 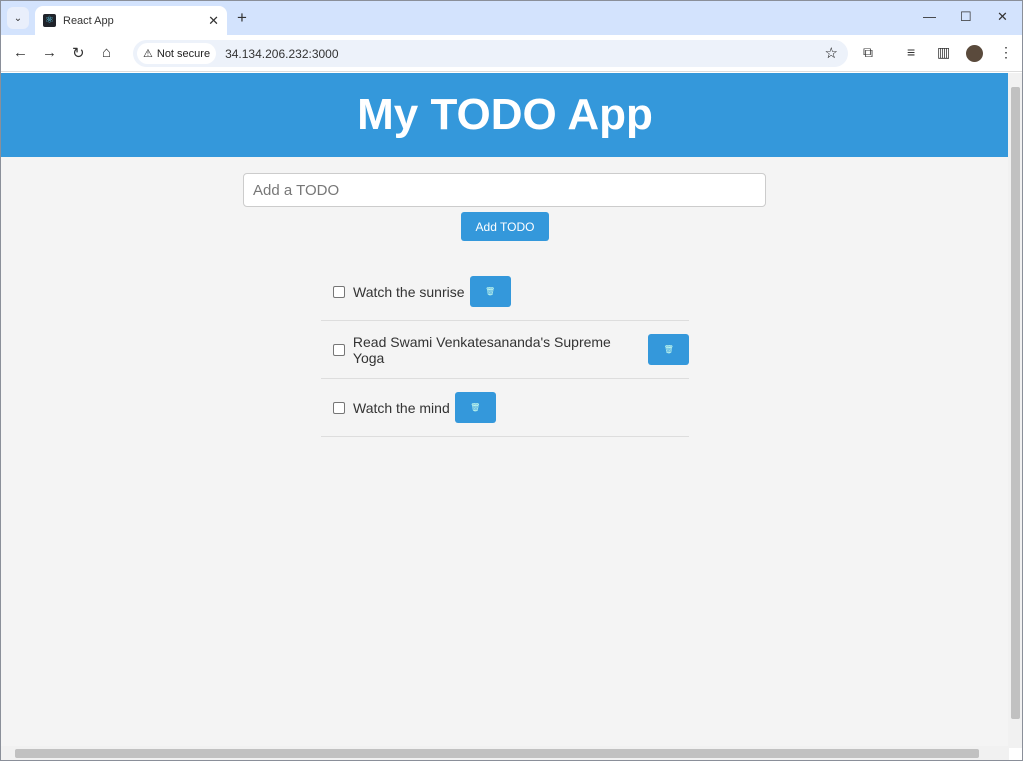 I want to click on page-title: My TODO App, so click(x=505, y=114).